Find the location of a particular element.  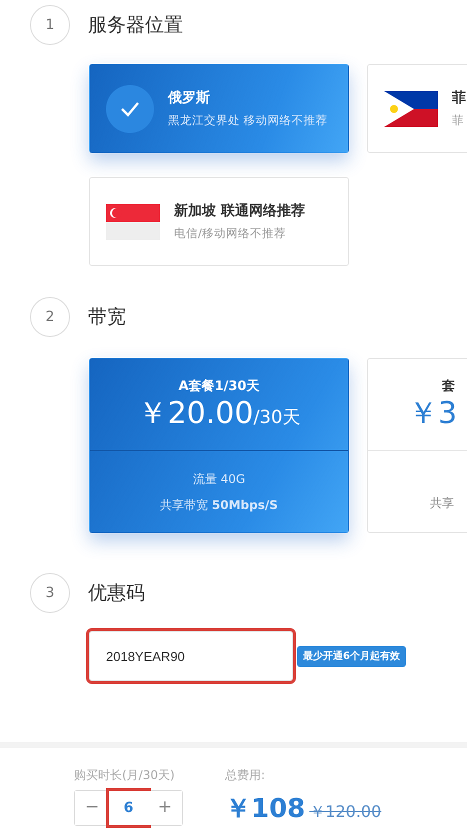

plan-card: A套餐1/30天 ￥20.00/30天 流量 40G 共享带宽 50Mbps/S is located at coordinates (219, 445).